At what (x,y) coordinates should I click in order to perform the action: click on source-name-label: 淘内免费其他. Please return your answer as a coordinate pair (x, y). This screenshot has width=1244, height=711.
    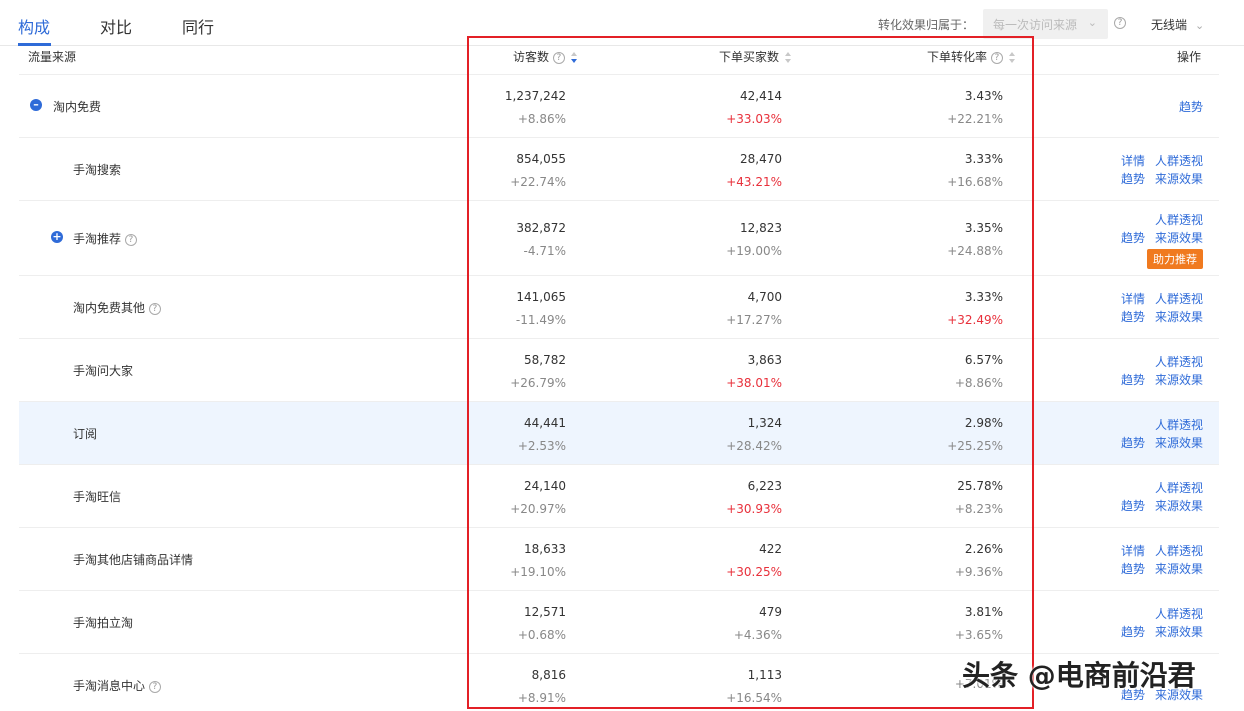
    Looking at the image, I should click on (109, 308).